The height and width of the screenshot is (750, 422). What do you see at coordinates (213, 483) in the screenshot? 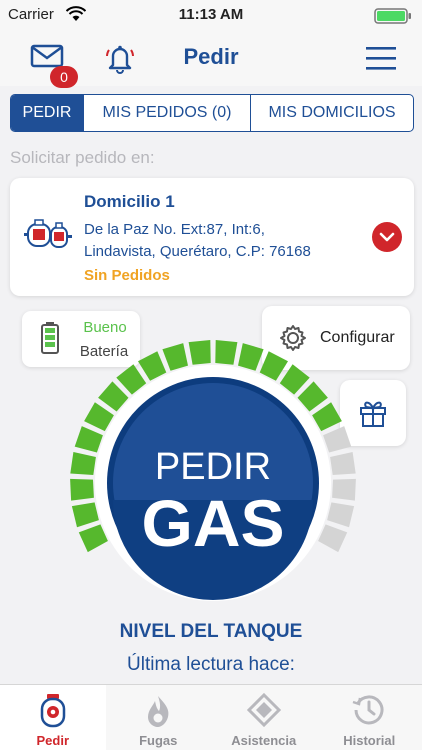
I see `order-gas-button` at bounding box center [213, 483].